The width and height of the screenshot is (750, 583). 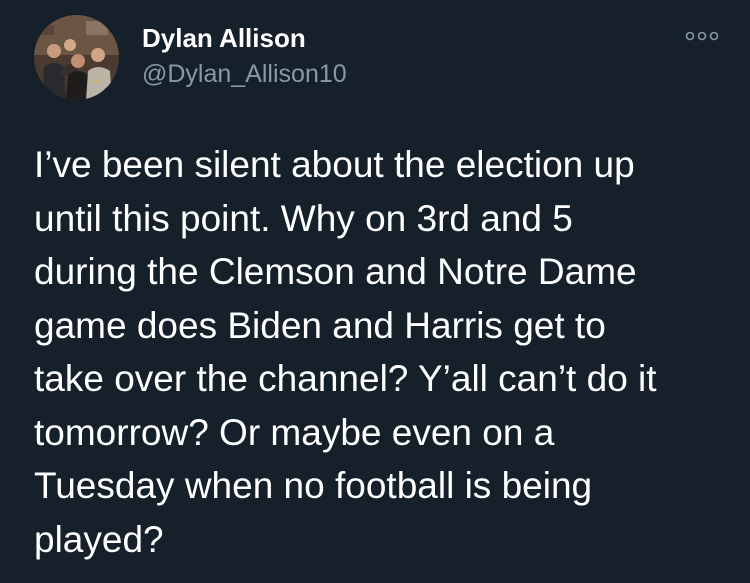 What do you see at coordinates (702, 36) in the screenshot?
I see `more-options-icon` at bounding box center [702, 36].